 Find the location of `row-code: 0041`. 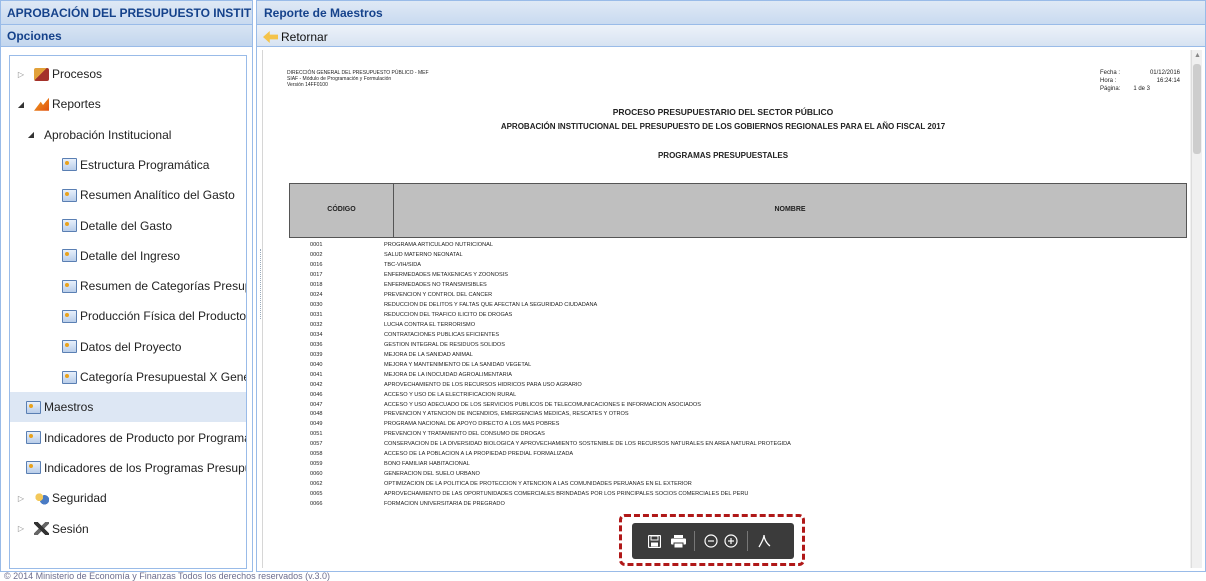

row-code: 0041 is located at coordinates (316, 374).